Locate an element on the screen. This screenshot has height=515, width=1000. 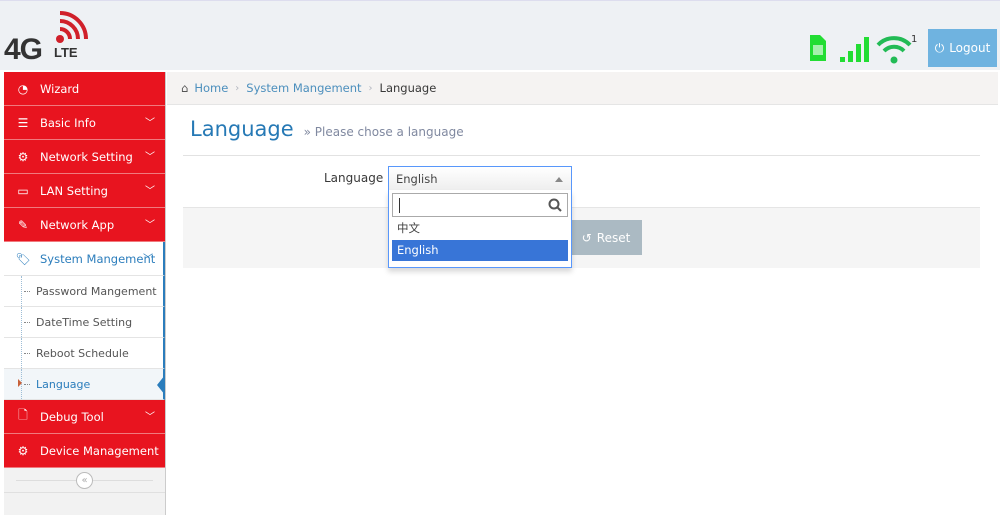
sidebar-item-device-management: ⚙ Device Management is located at coordinates (84, 451).